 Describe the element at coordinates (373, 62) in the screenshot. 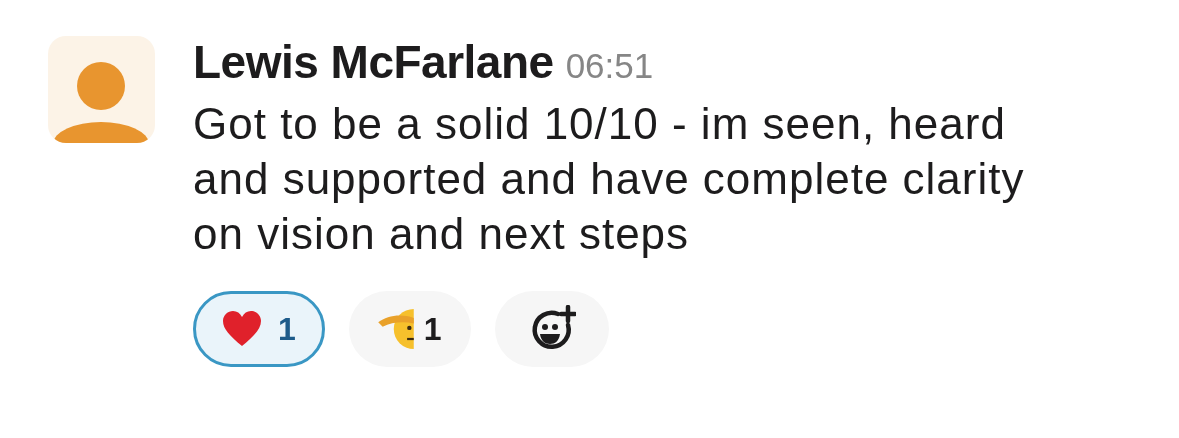

I see `author-name: Lewis McFarlane` at that location.